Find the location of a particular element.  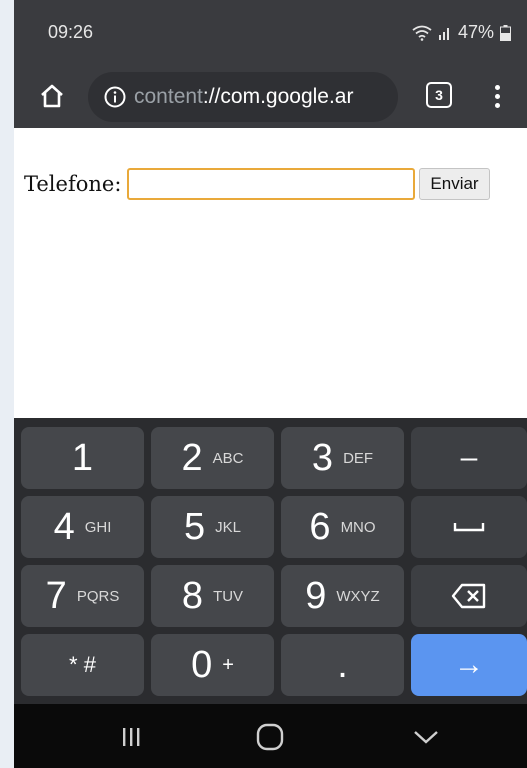

key-5: 5 JKL is located at coordinates (212, 527).